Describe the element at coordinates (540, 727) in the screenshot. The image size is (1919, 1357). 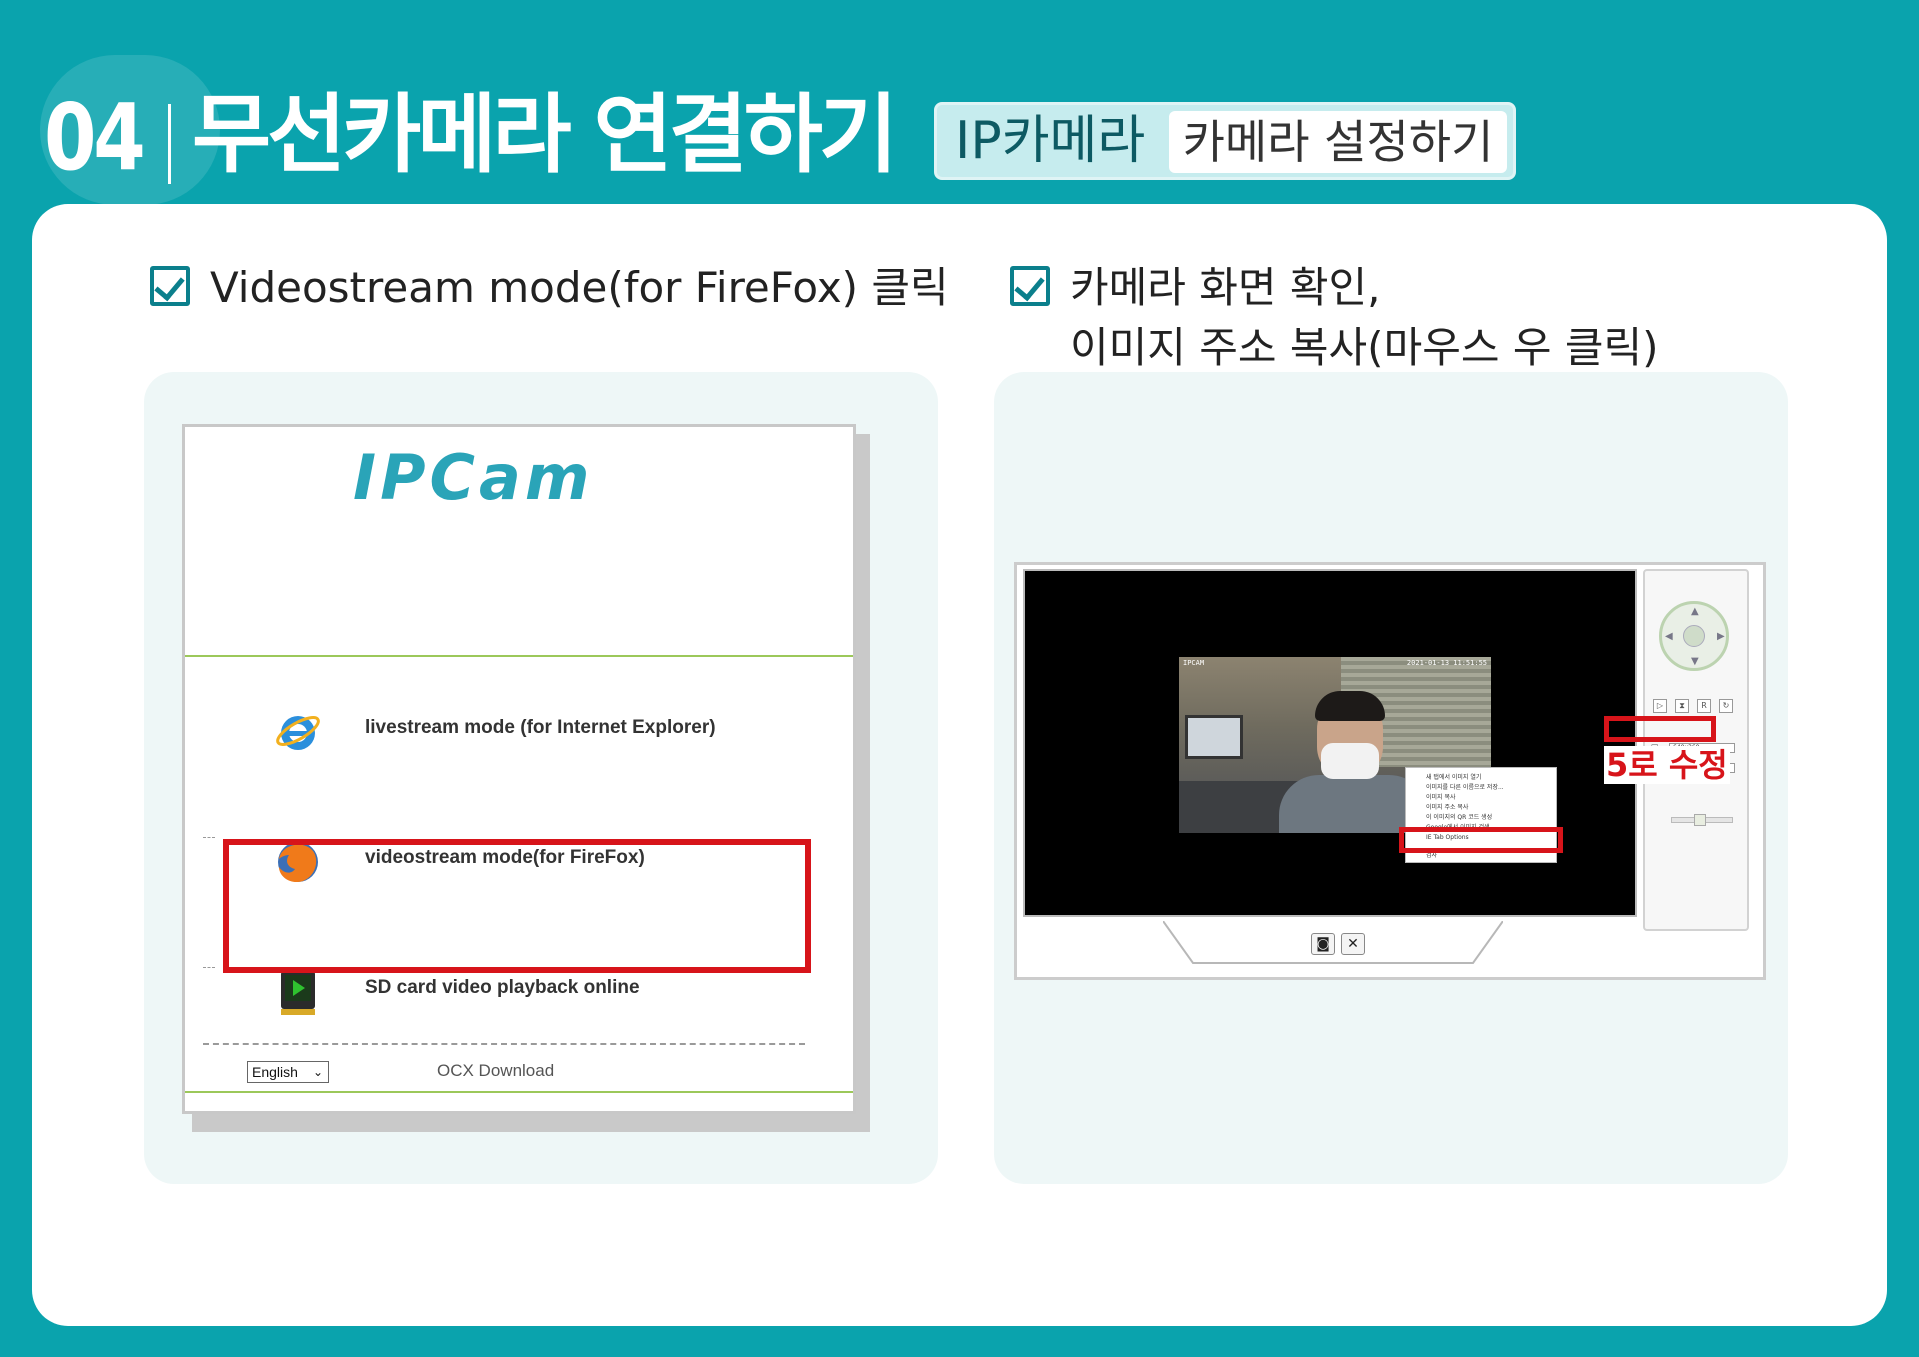
I see `mode-label: livestream mode (for Internet Explorer)` at that location.